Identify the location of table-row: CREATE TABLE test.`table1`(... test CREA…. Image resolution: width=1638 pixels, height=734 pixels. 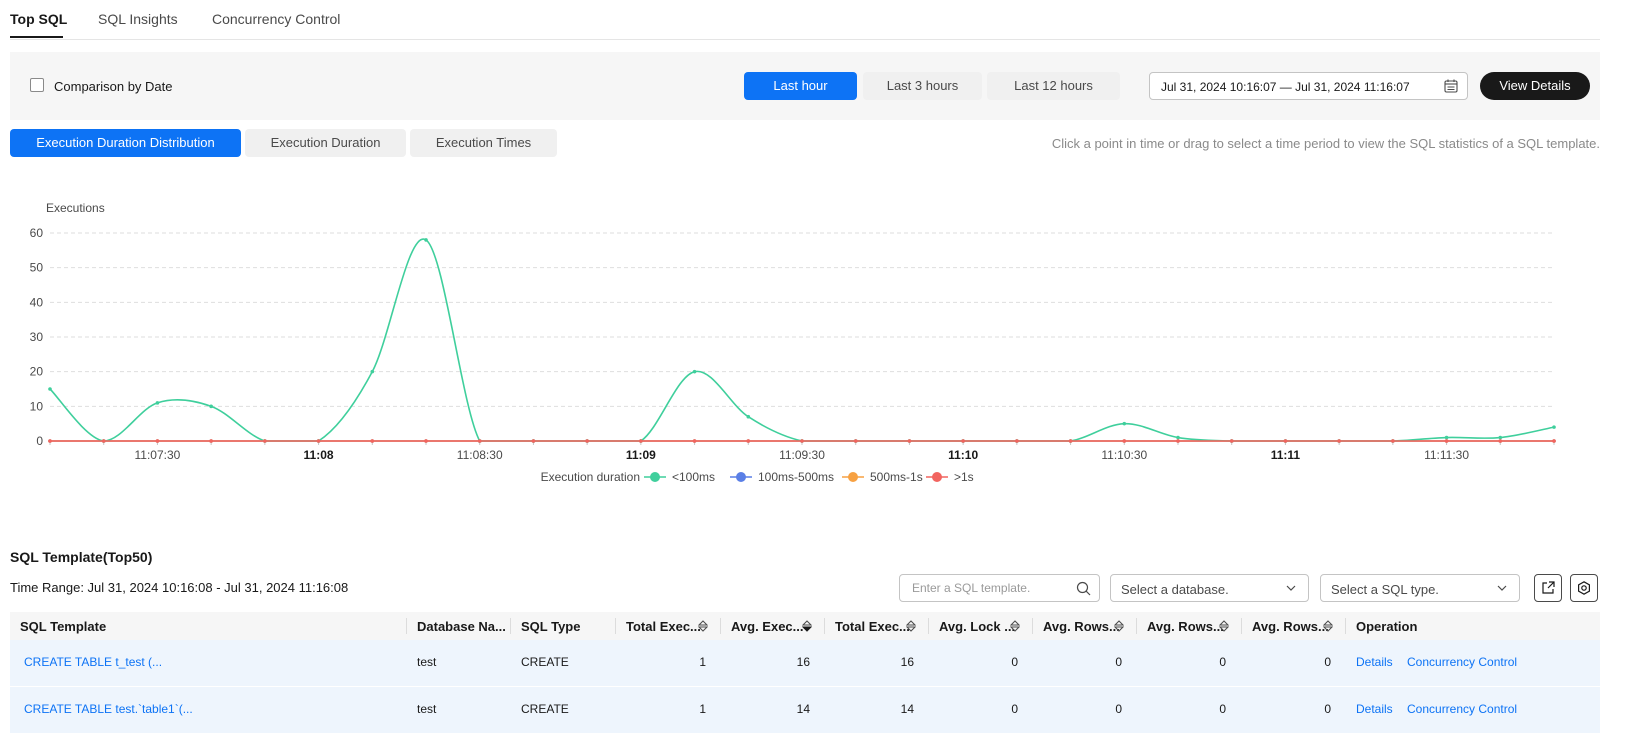
(805, 710).